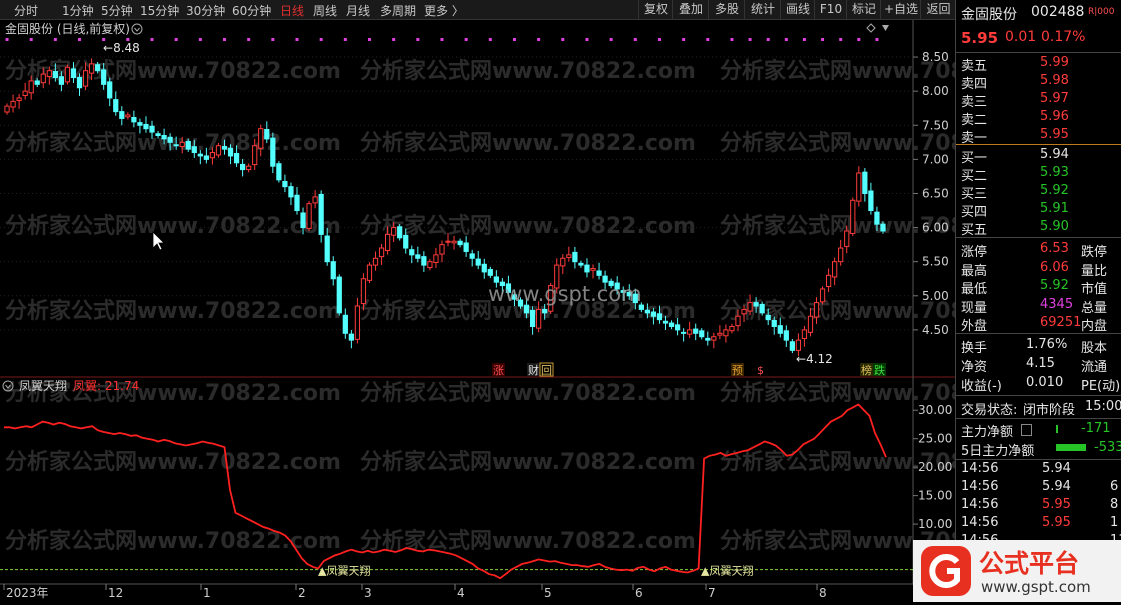  What do you see at coordinates (974, 212) in the screenshot?
I see `bid-label: 买四` at bounding box center [974, 212].